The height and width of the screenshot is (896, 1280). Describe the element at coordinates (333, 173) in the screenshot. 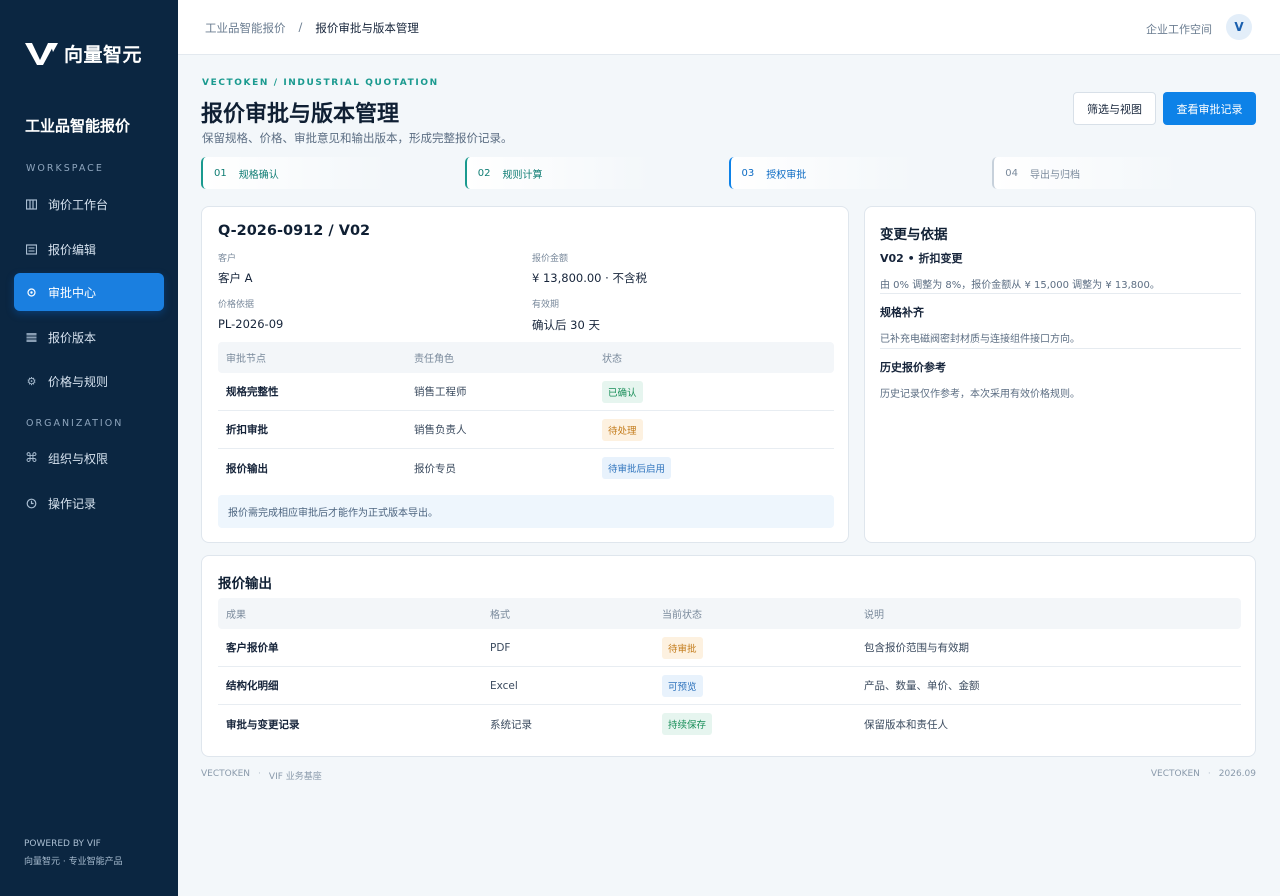

I see `step-spec-confirm: 01 规格确认` at that location.